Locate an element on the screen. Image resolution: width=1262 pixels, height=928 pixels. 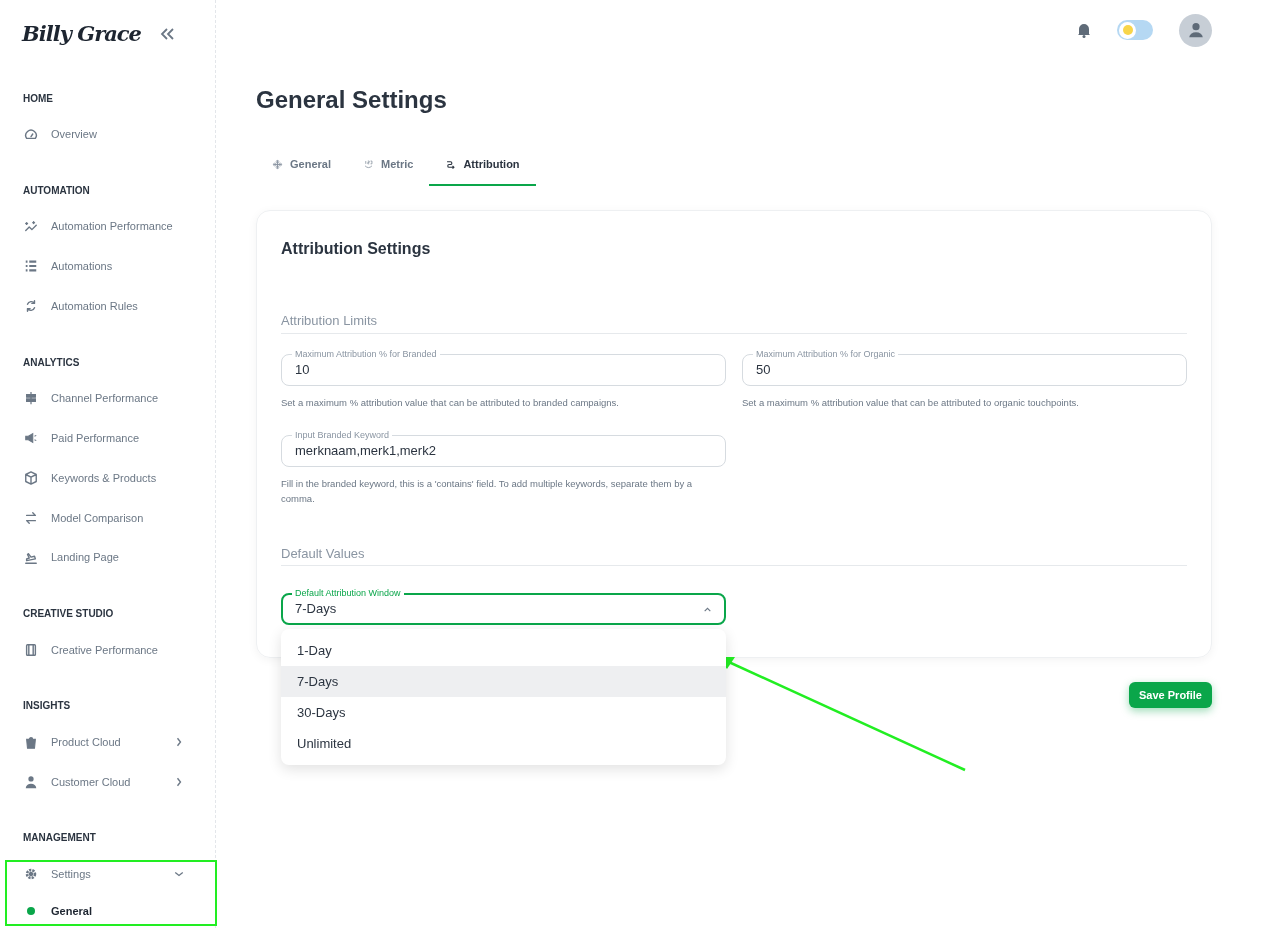
section-heading: HOME is located at coordinates (38, 98).